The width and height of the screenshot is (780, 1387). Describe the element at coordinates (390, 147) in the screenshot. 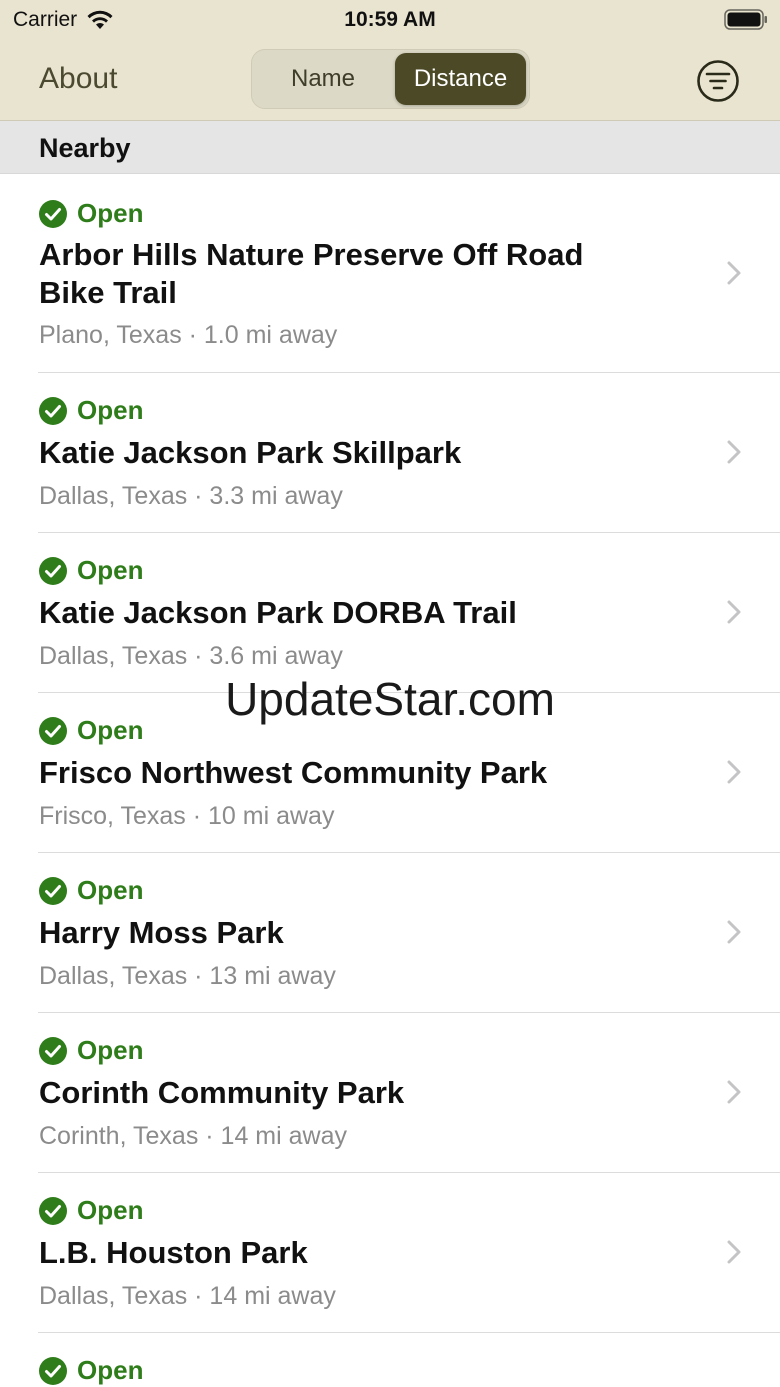

I see `section-header: Nearby` at that location.